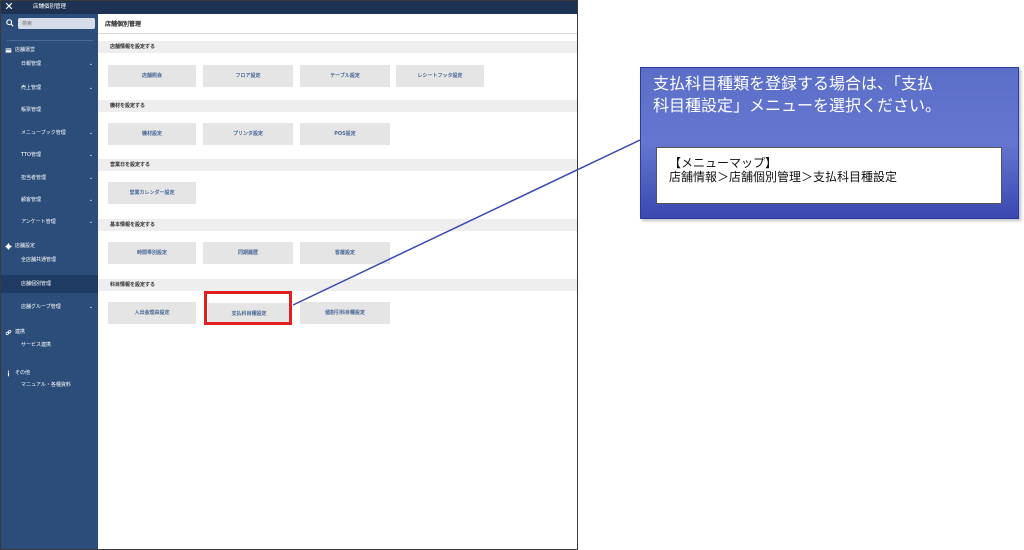 The height and width of the screenshot is (550, 1024). Describe the element at coordinates (248, 76) in the screenshot. I see `floor-settings-button: フロア設定` at that location.